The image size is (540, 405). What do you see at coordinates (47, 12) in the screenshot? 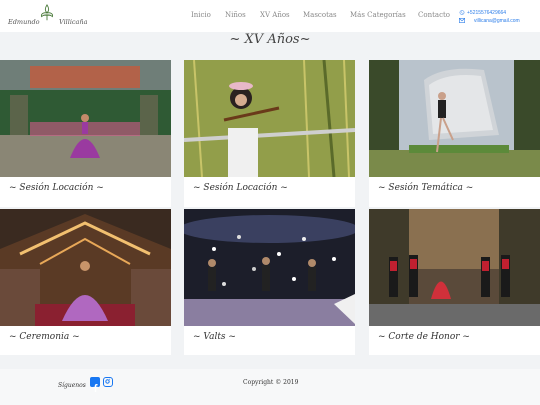
I see `fleur-de-lis-icon` at bounding box center [47, 12].